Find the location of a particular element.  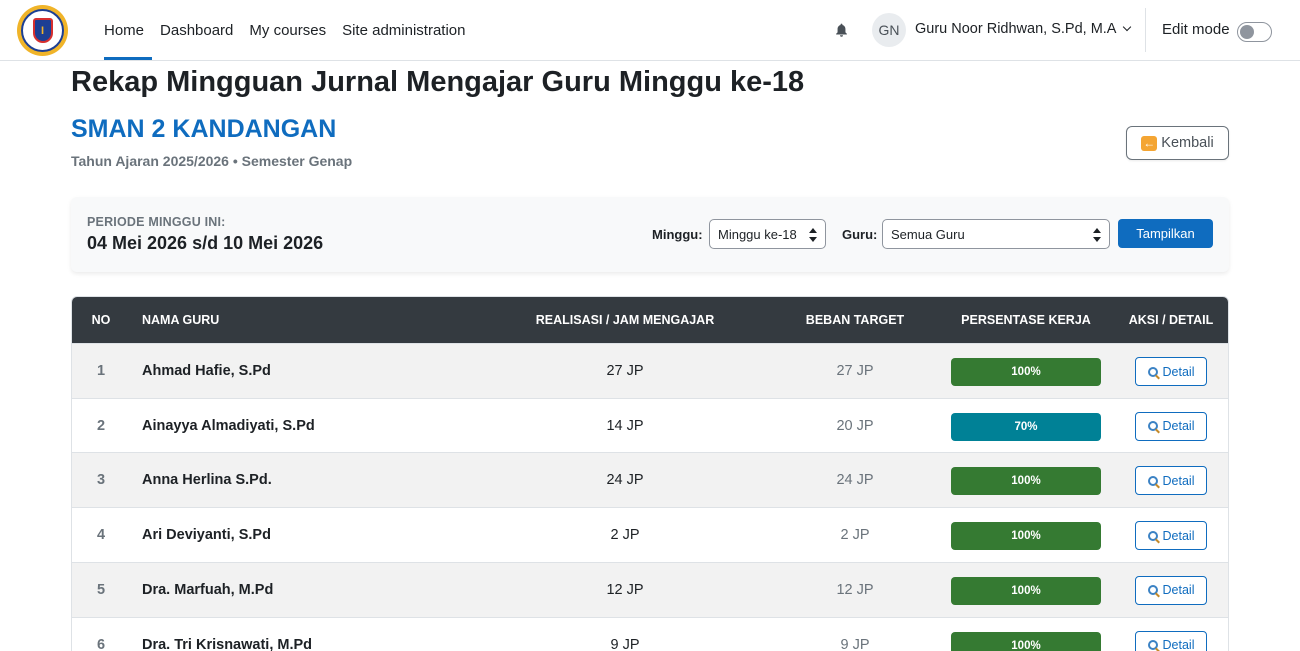

avatar: GN is located at coordinates (889, 30).